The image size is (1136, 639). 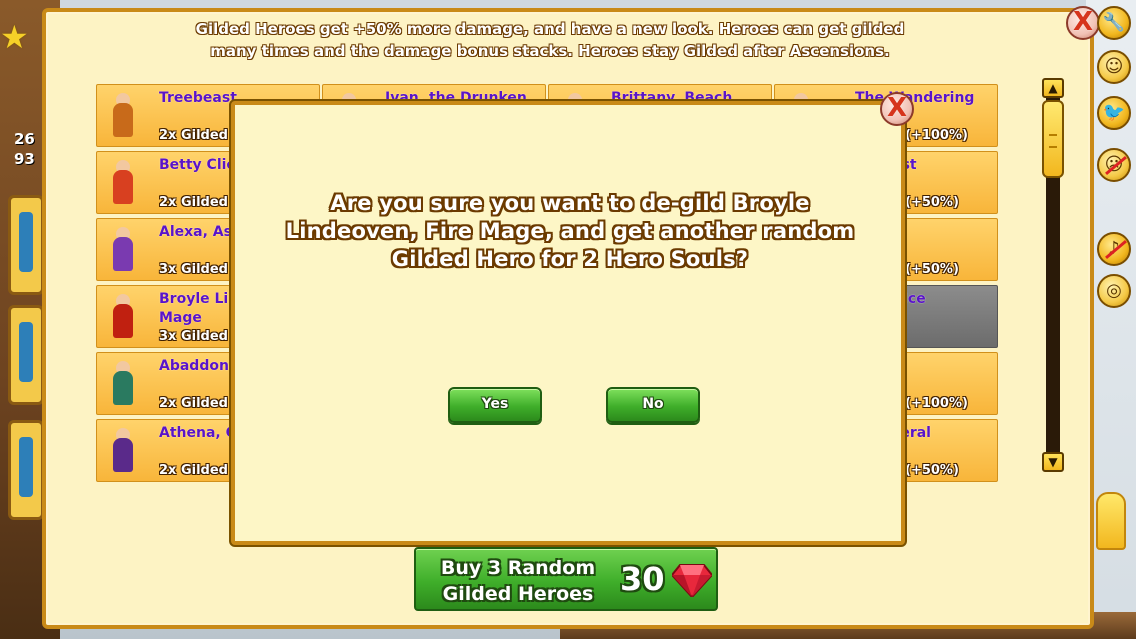 I want to click on target-icon: ◎, so click(x=1114, y=290).